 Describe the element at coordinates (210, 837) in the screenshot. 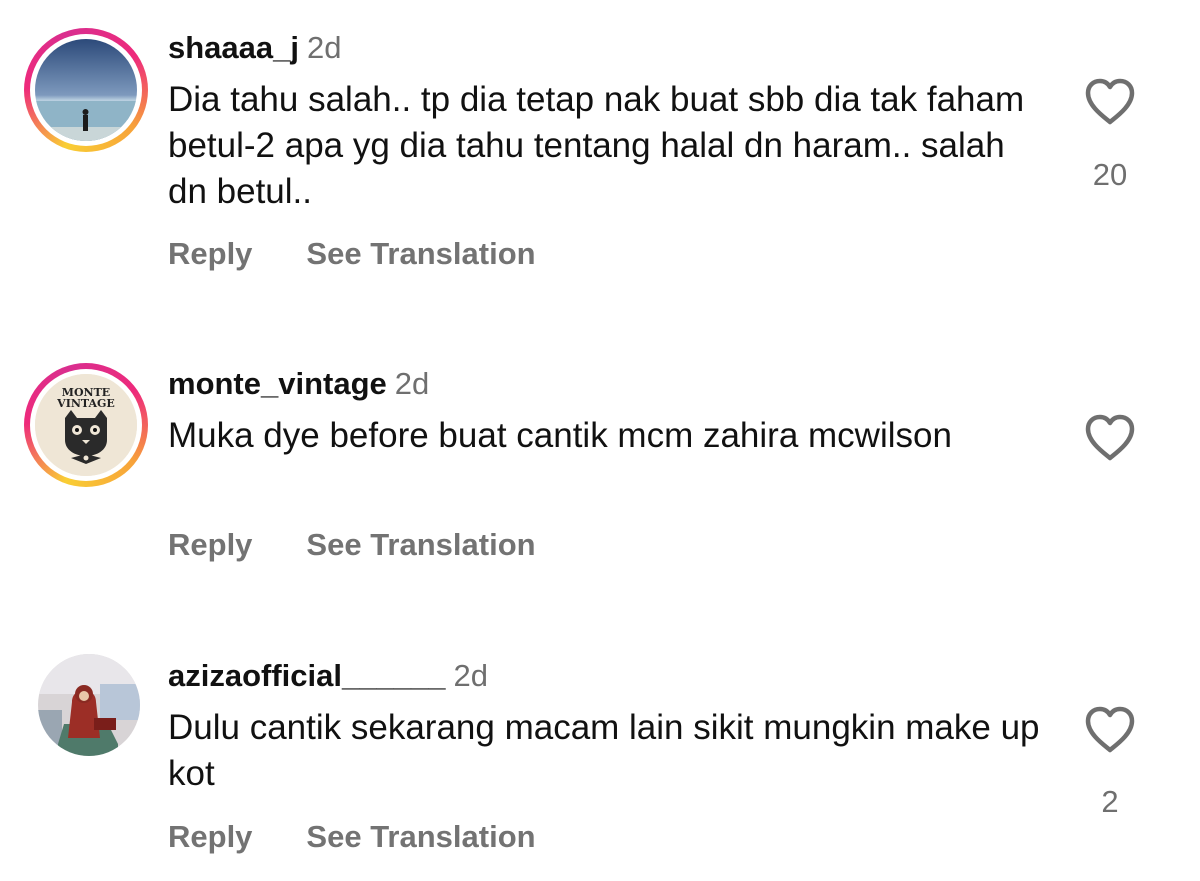

I see `reply-button: Reply` at that location.